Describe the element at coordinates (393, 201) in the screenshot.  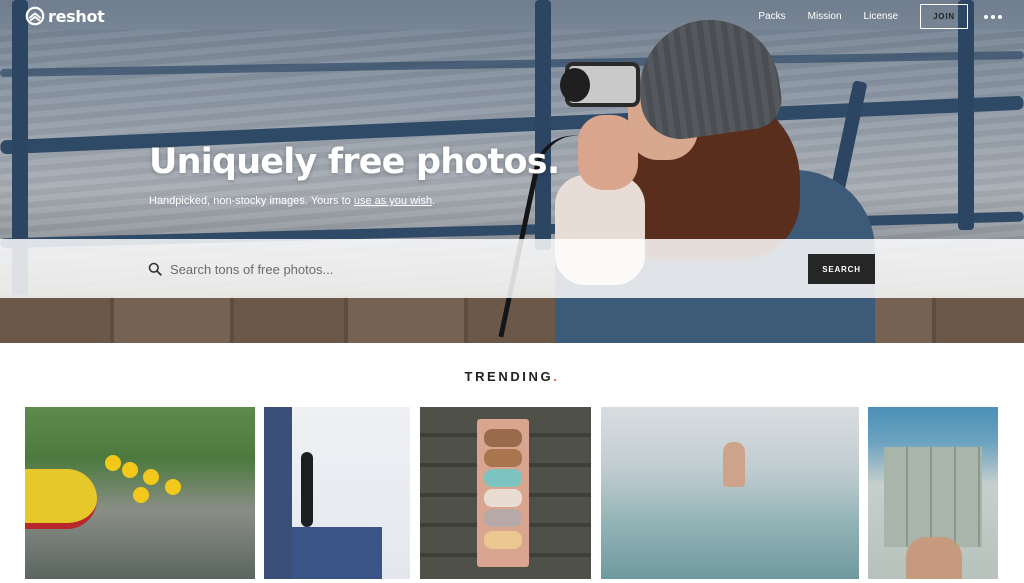
I see `use-as-you-wish-link: use as you wish` at that location.